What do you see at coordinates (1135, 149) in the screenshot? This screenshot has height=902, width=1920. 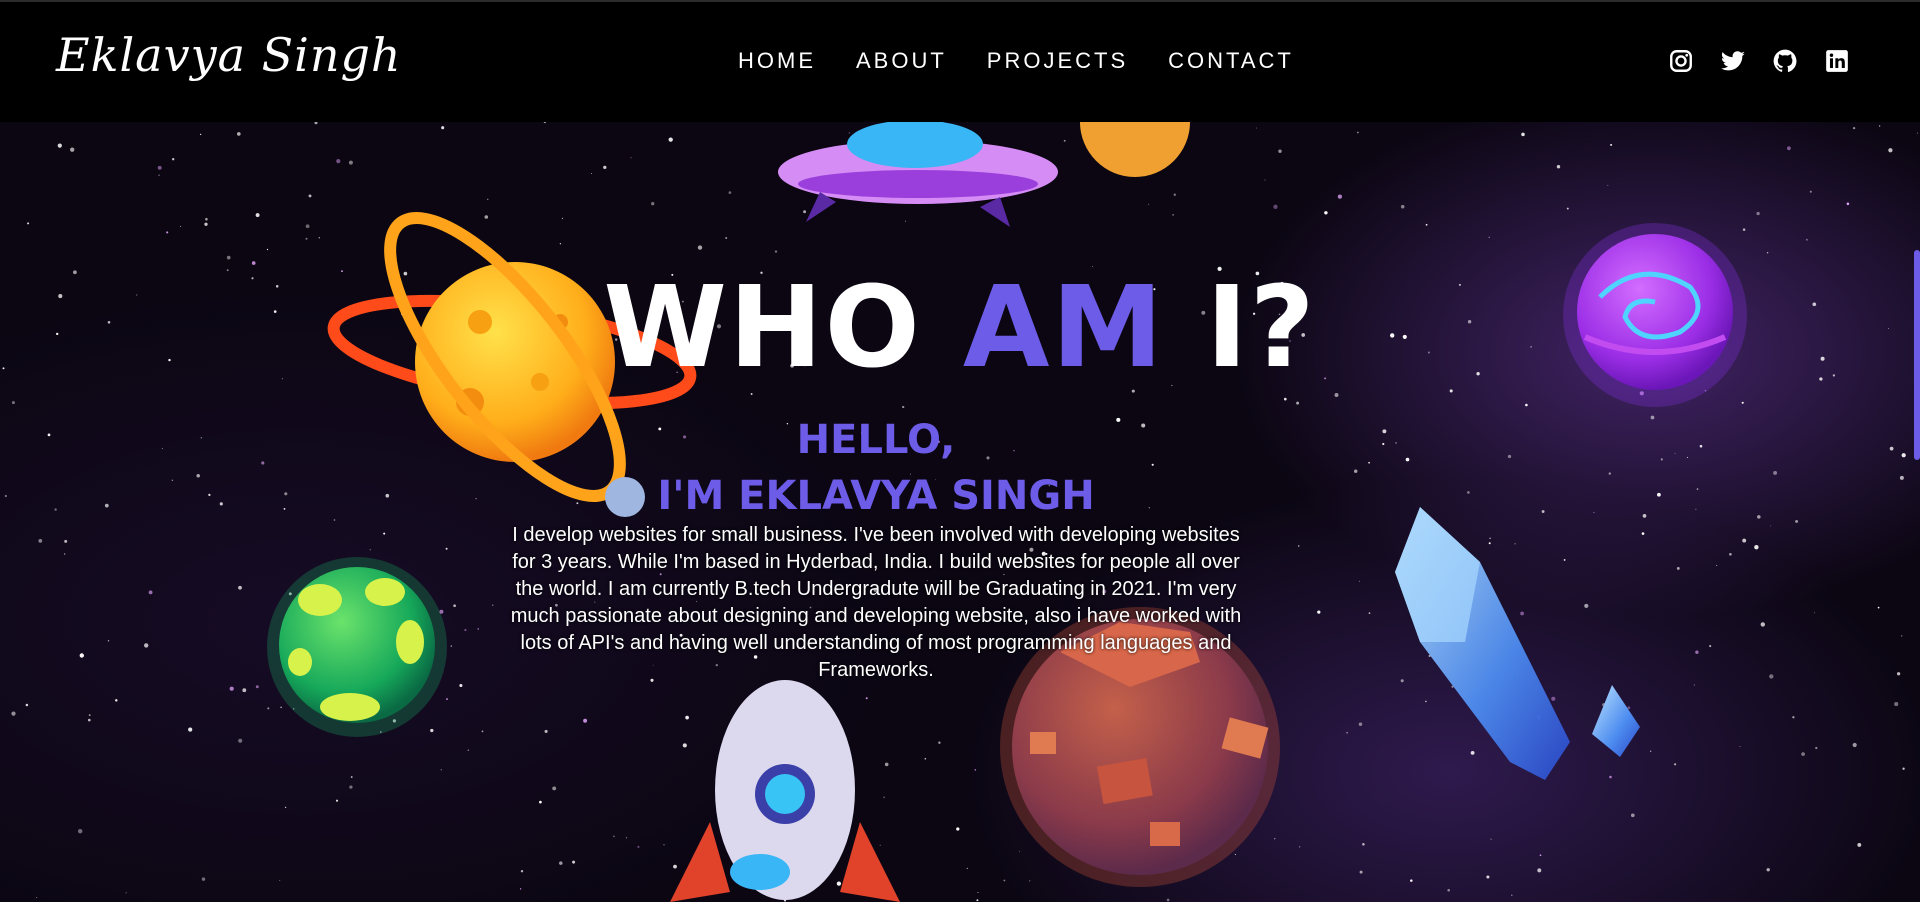 I see `orange-planet-illustration` at bounding box center [1135, 149].